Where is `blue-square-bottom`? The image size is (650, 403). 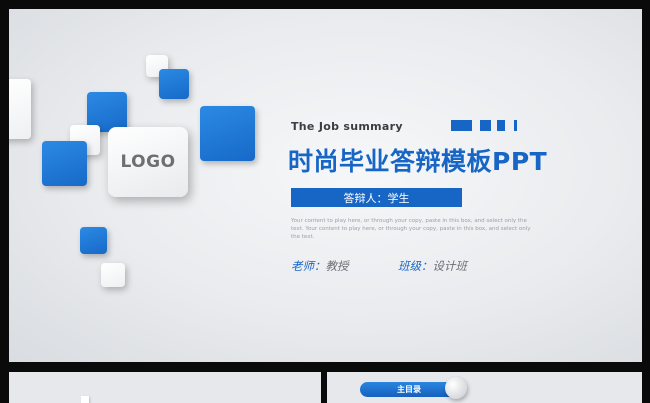 blue-square-bottom is located at coordinates (93, 240).